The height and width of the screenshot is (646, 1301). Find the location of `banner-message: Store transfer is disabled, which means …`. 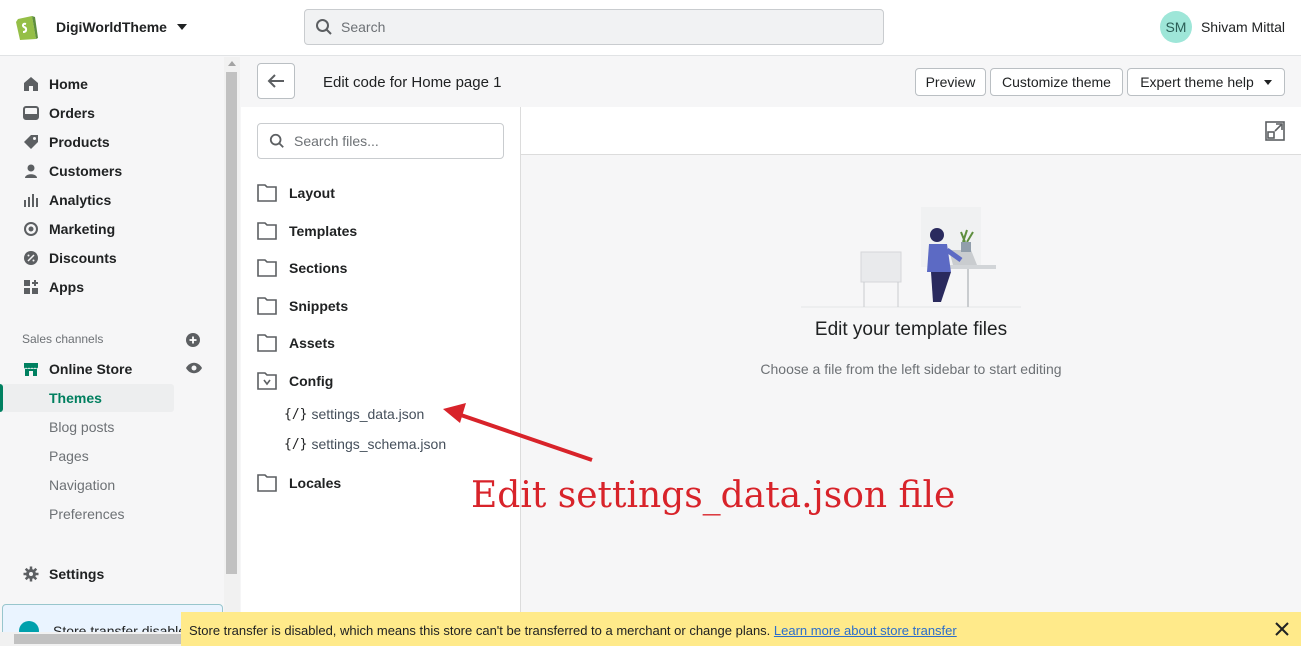

banner-message: Store transfer is disabled, which means … is located at coordinates (573, 630).